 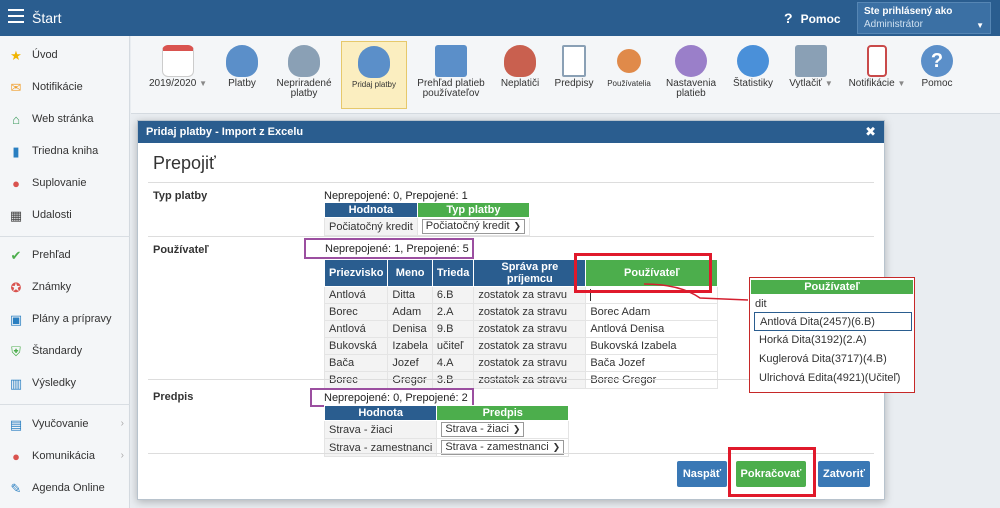 I want to click on star-icon: ★, so click(x=16, y=55).